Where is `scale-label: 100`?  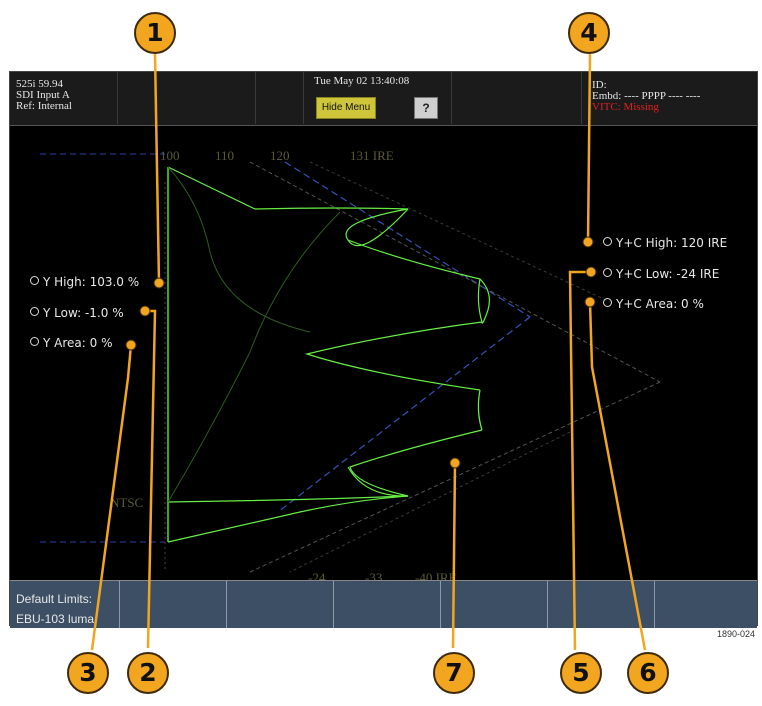 scale-label: 100 is located at coordinates (170, 155).